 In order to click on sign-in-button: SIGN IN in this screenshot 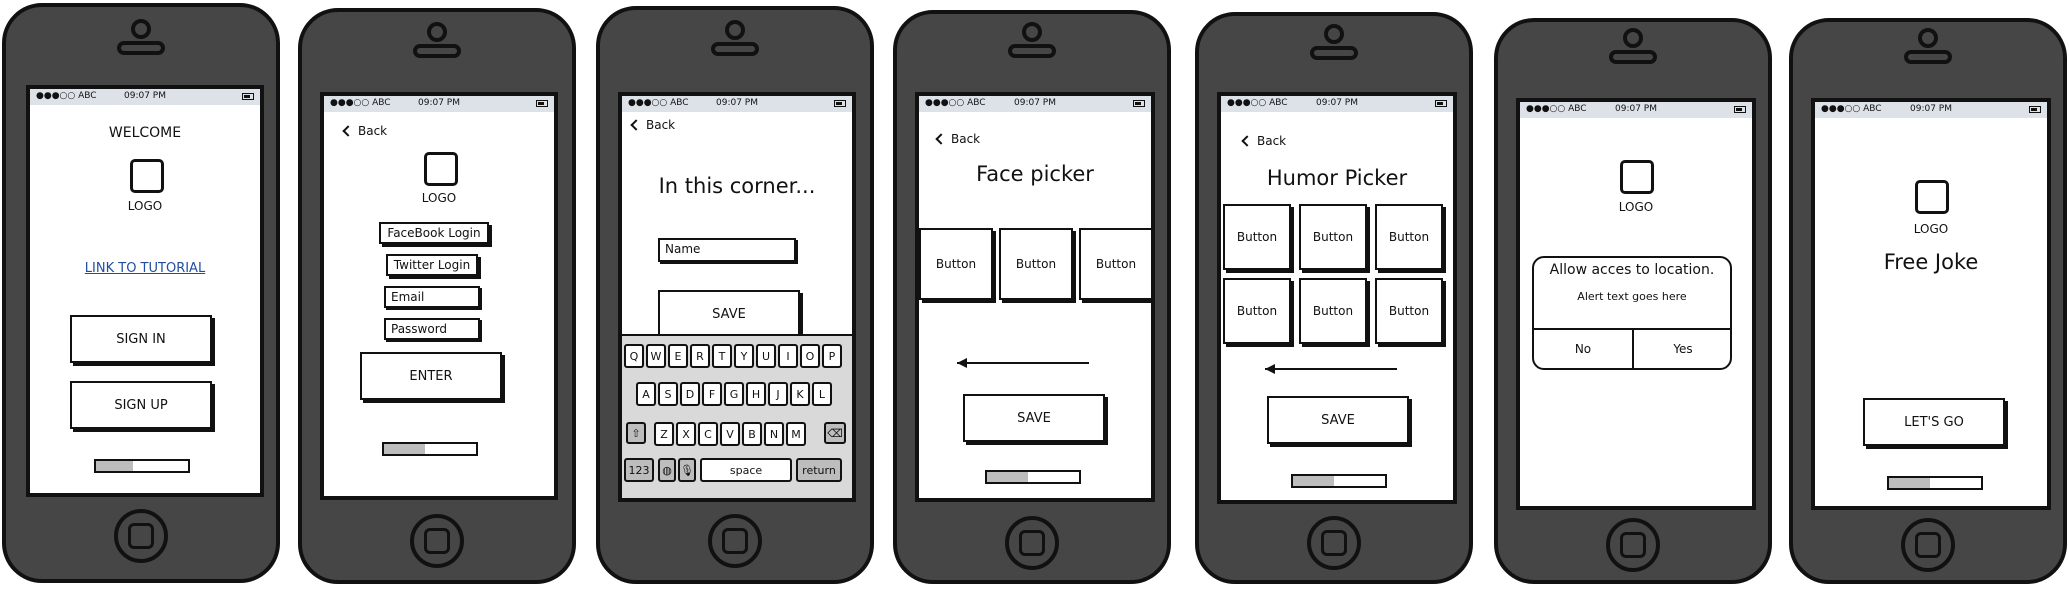, I will do `click(141, 339)`.